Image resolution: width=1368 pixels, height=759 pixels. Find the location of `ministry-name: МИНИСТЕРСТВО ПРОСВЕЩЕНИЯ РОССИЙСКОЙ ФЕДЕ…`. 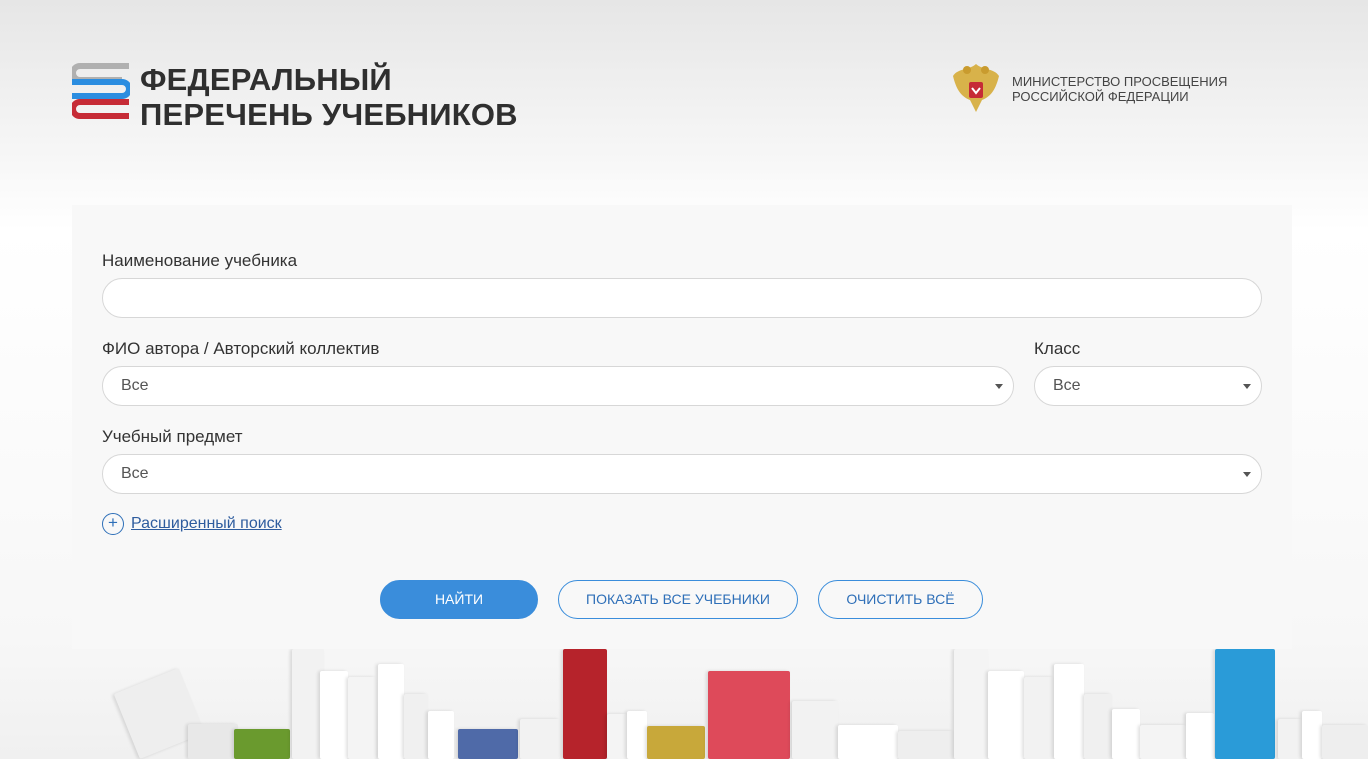

ministry-name: МИНИСТЕРСТВО ПРОСВЕЩЕНИЯ РОССИЙСКОЙ ФЕДЕ… is located at coordinates (1119, 89).